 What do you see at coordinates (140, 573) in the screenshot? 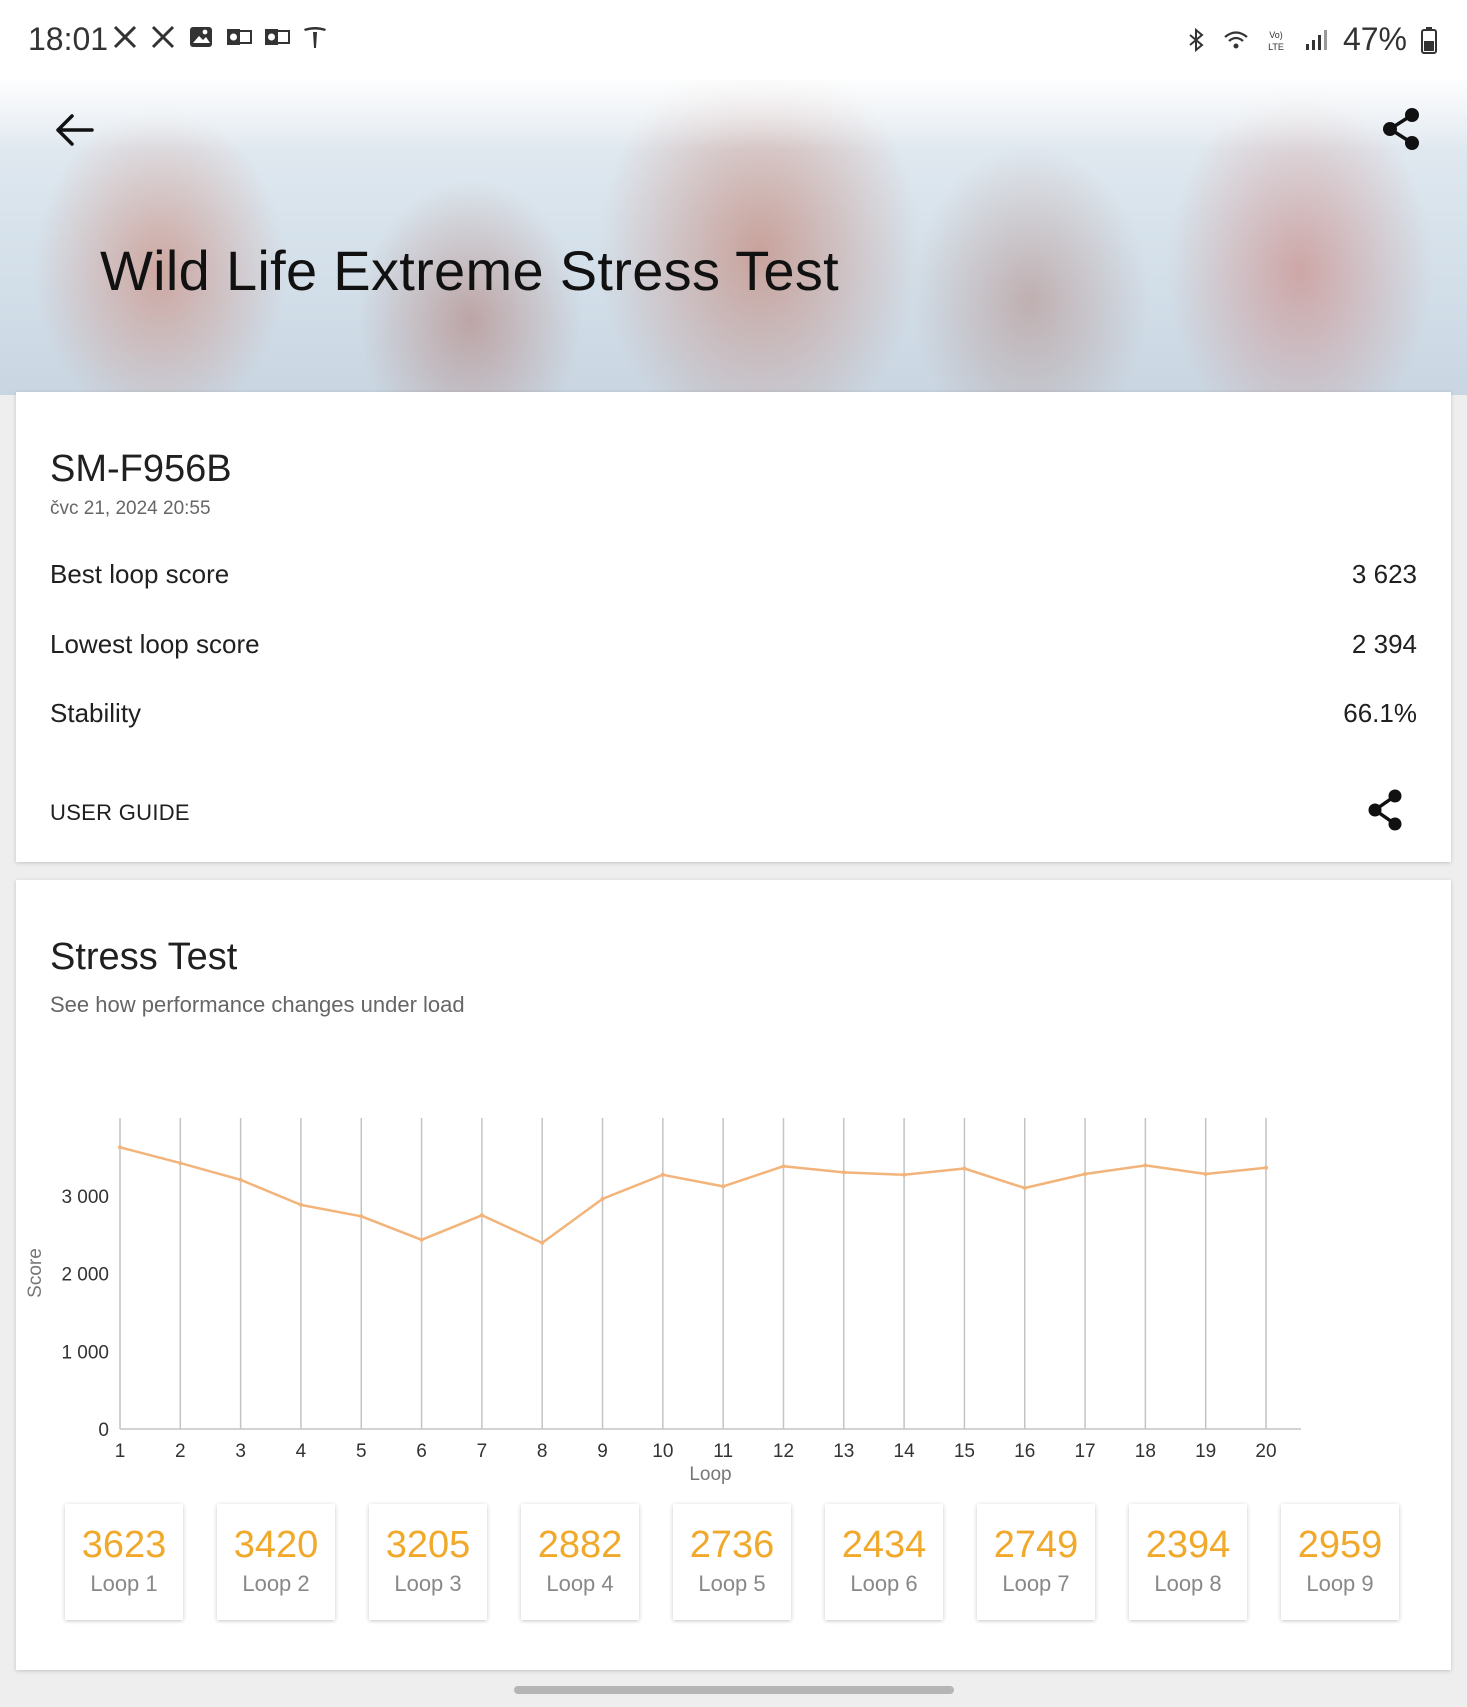
I see `best-loop-label: Best loop score` at bounding box center [140, 573].